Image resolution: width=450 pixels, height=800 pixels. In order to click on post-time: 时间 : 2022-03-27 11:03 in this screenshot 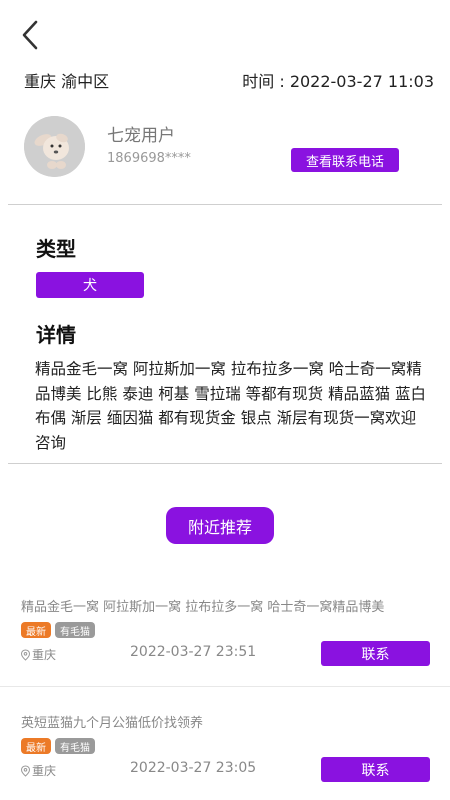, I will do `click(338, 81)`.